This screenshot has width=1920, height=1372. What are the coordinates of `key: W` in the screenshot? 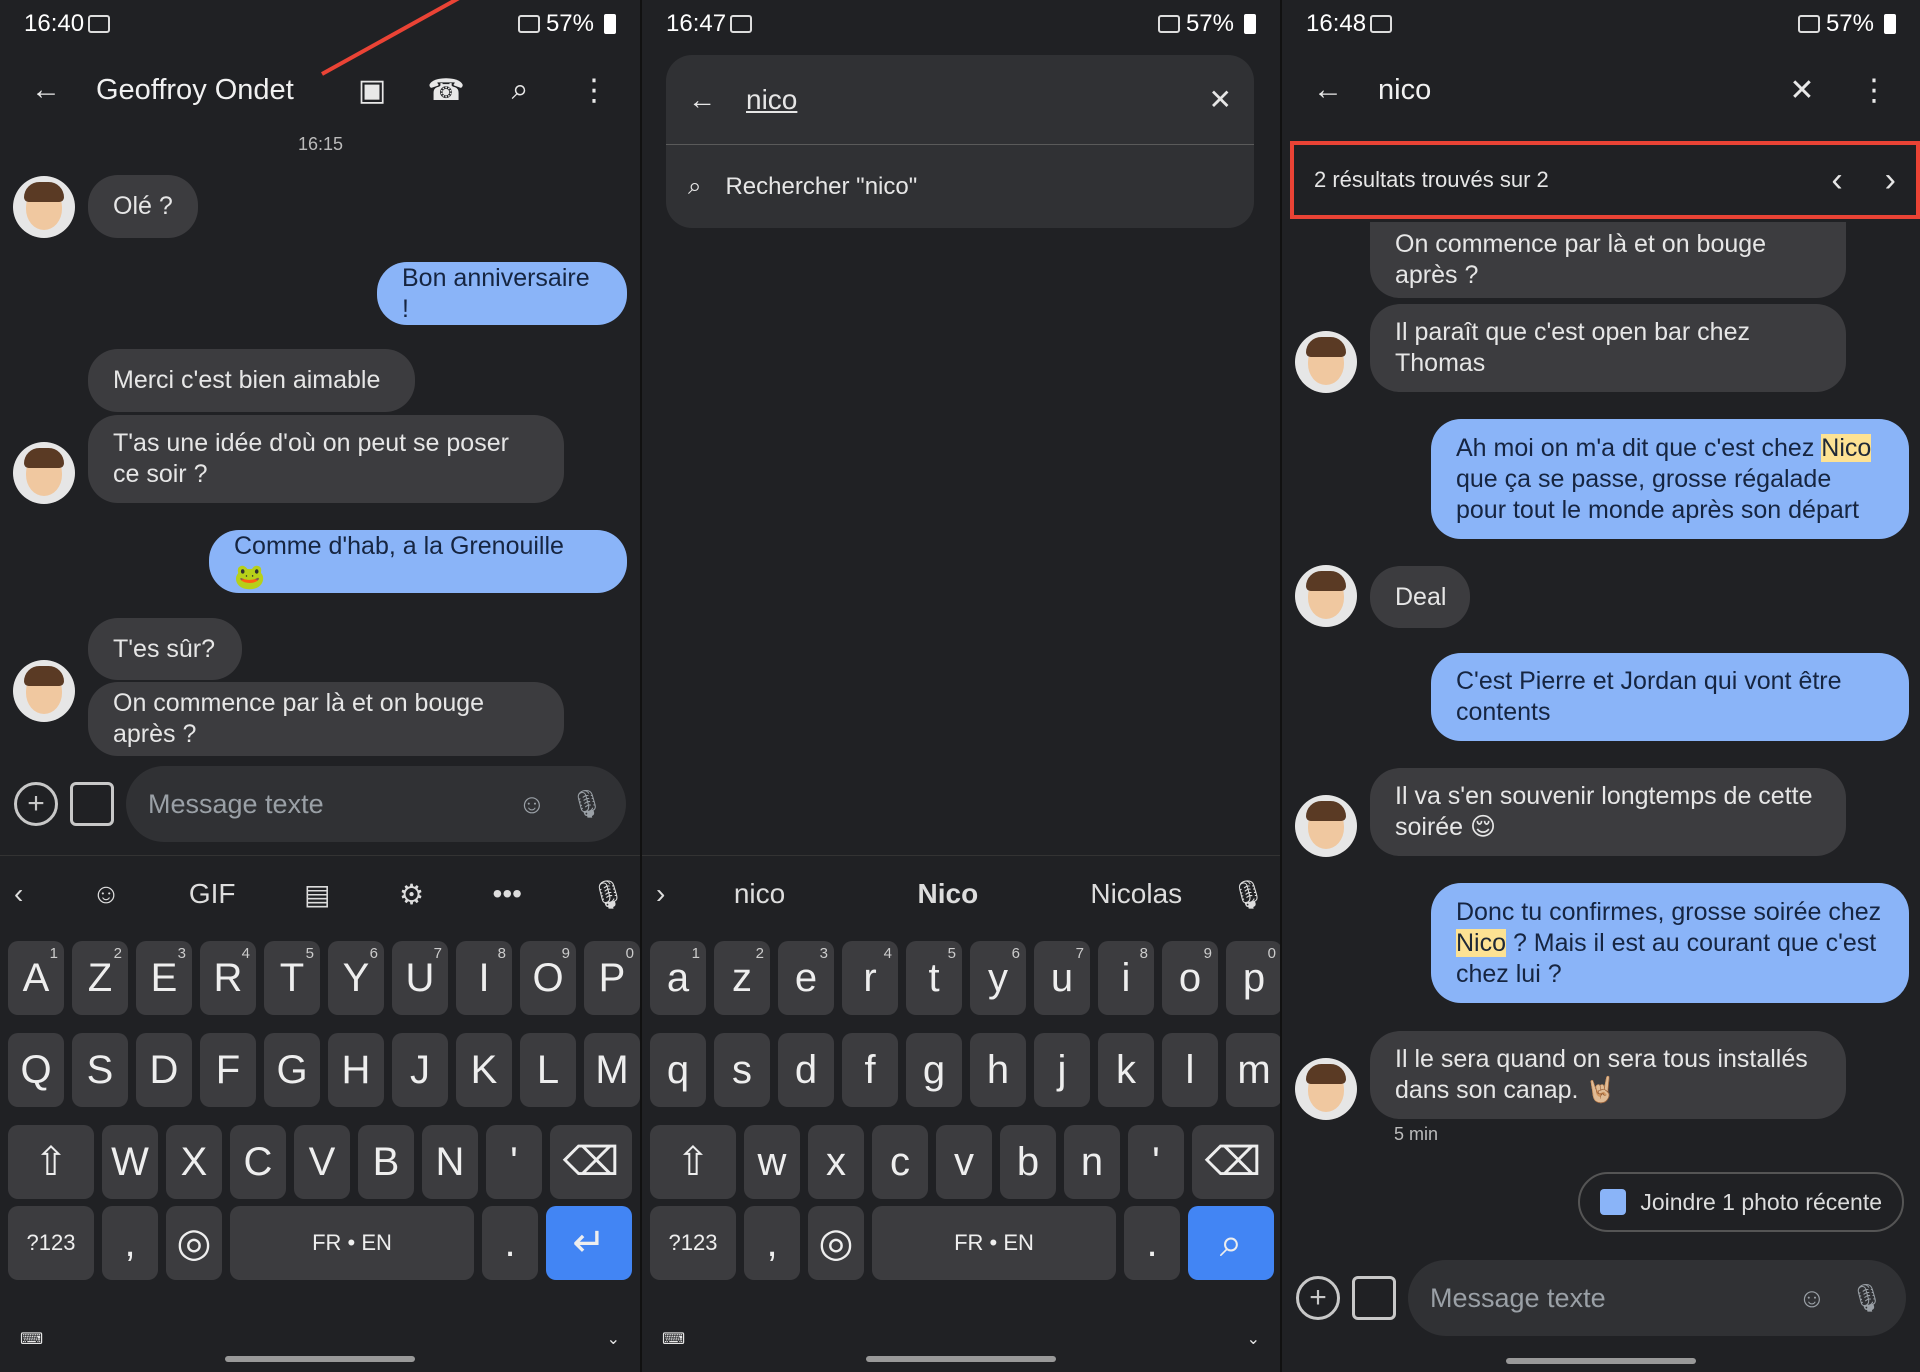 It's located at (130, 1162).